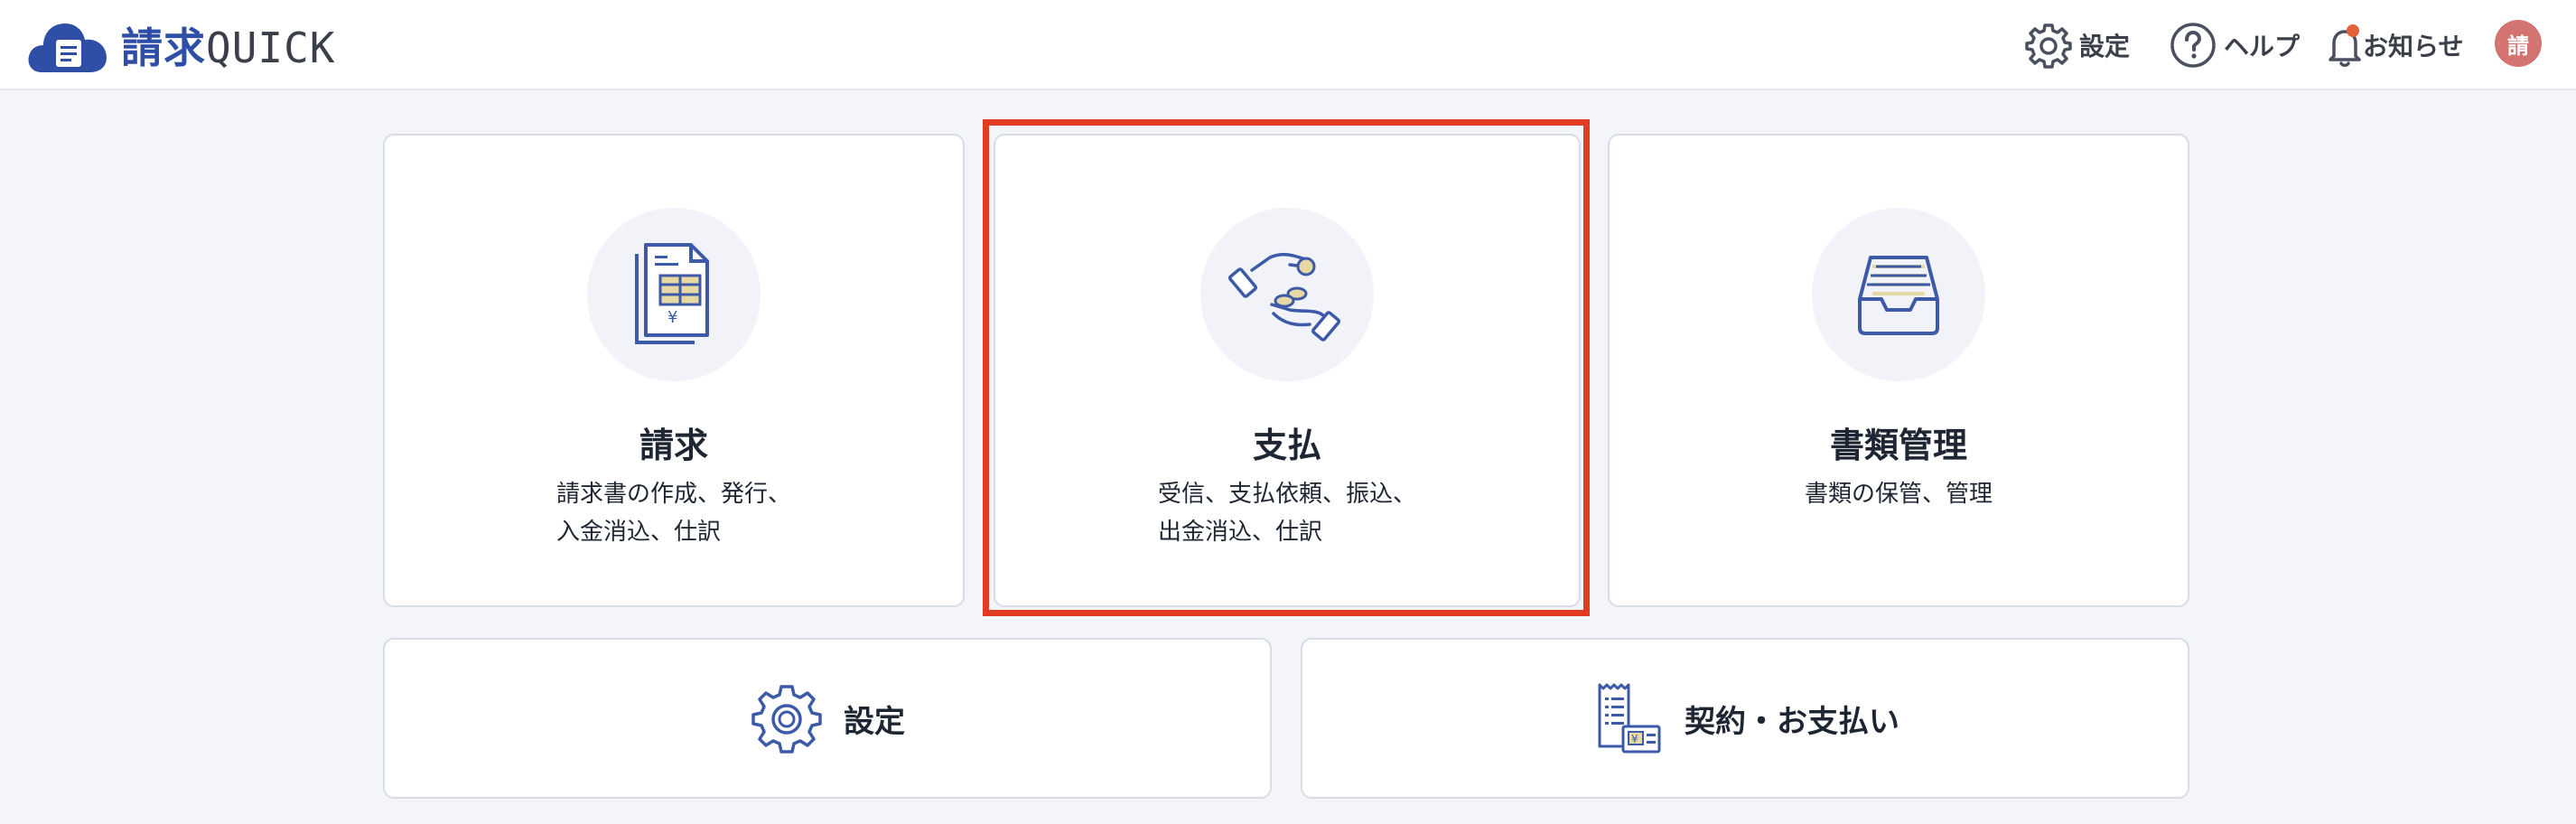  Describe the element at coordinates (1898, 445) in the screenshot. I see `documents-card-title: 書類管理` at that location.